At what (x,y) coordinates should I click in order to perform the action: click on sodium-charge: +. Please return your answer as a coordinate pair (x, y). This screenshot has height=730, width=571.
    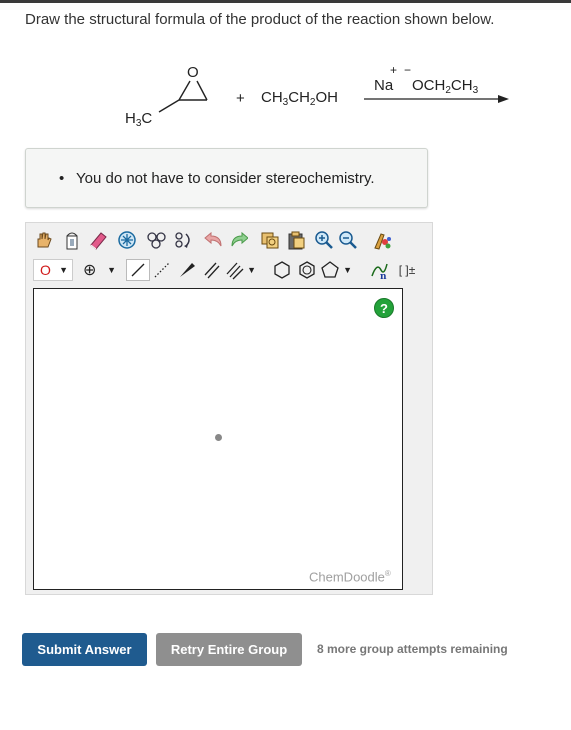
    Looking at the image, I should click on (394, 70).